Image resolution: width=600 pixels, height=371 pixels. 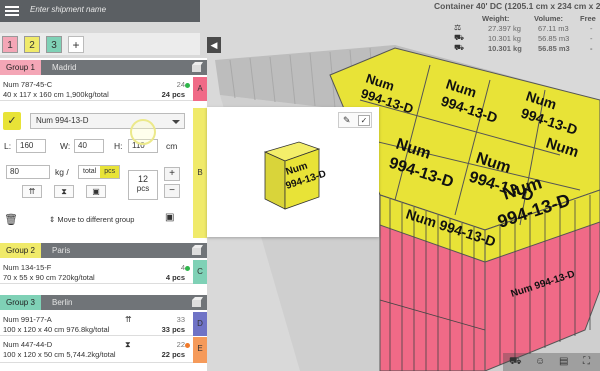 I want to click on collapse-panel-button: ◀, so click(x=214, y=45).